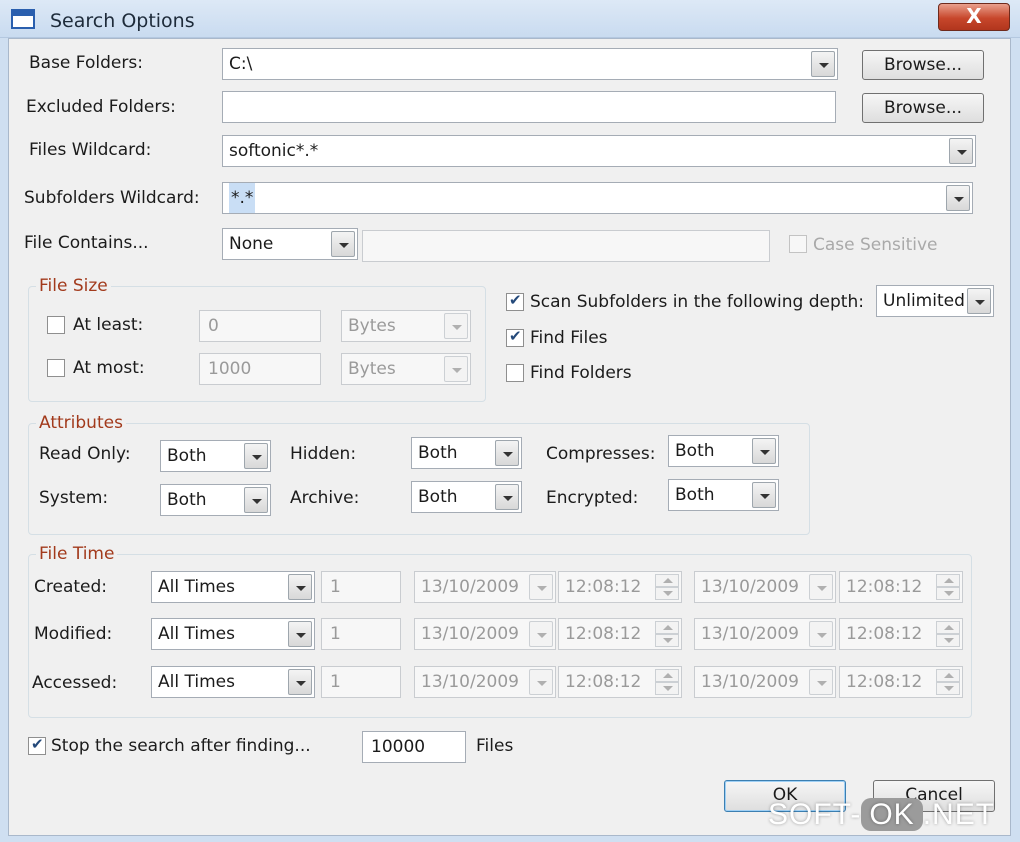 The width and height of the screenshot is (1020, 842). I want to click on scan-subfolders-checkbox, so click(515, 301).